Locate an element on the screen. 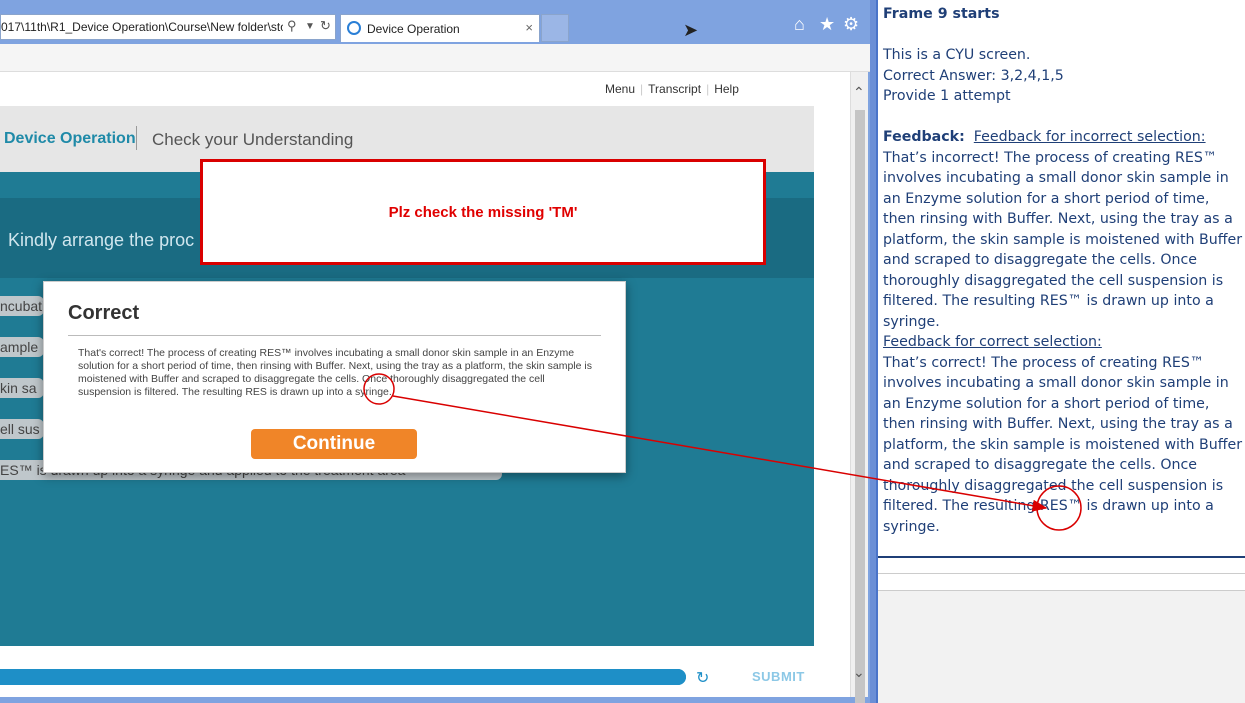 This screenshot has width=1245, height=703. dropdown-icon: ▼ is located at coordinates (310, 26).